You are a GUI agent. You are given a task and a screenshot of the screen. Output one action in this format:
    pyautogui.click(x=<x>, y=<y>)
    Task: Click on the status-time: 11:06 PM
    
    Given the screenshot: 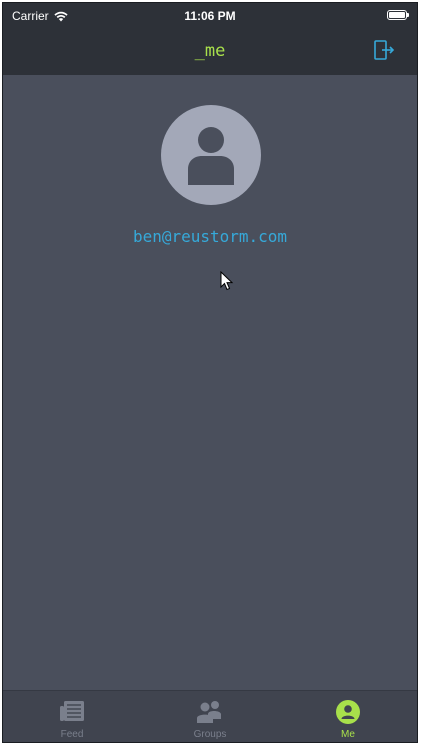 What is the action you would take?
    pyautogui.click(x=210, y=16)
    